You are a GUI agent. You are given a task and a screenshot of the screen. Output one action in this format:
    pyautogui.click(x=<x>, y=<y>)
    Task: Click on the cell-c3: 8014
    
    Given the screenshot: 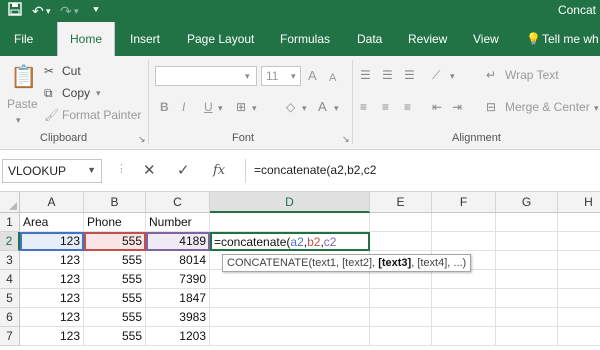 What is the action you would take?
    pyautogui.click(x=178, y=260)
    